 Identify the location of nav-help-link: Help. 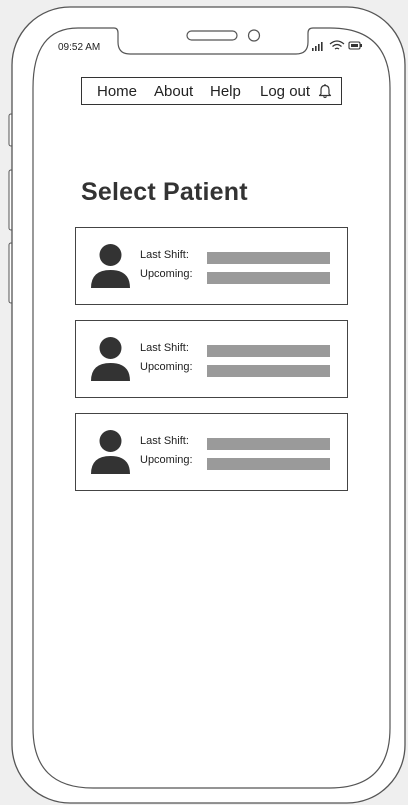
(225, 91).